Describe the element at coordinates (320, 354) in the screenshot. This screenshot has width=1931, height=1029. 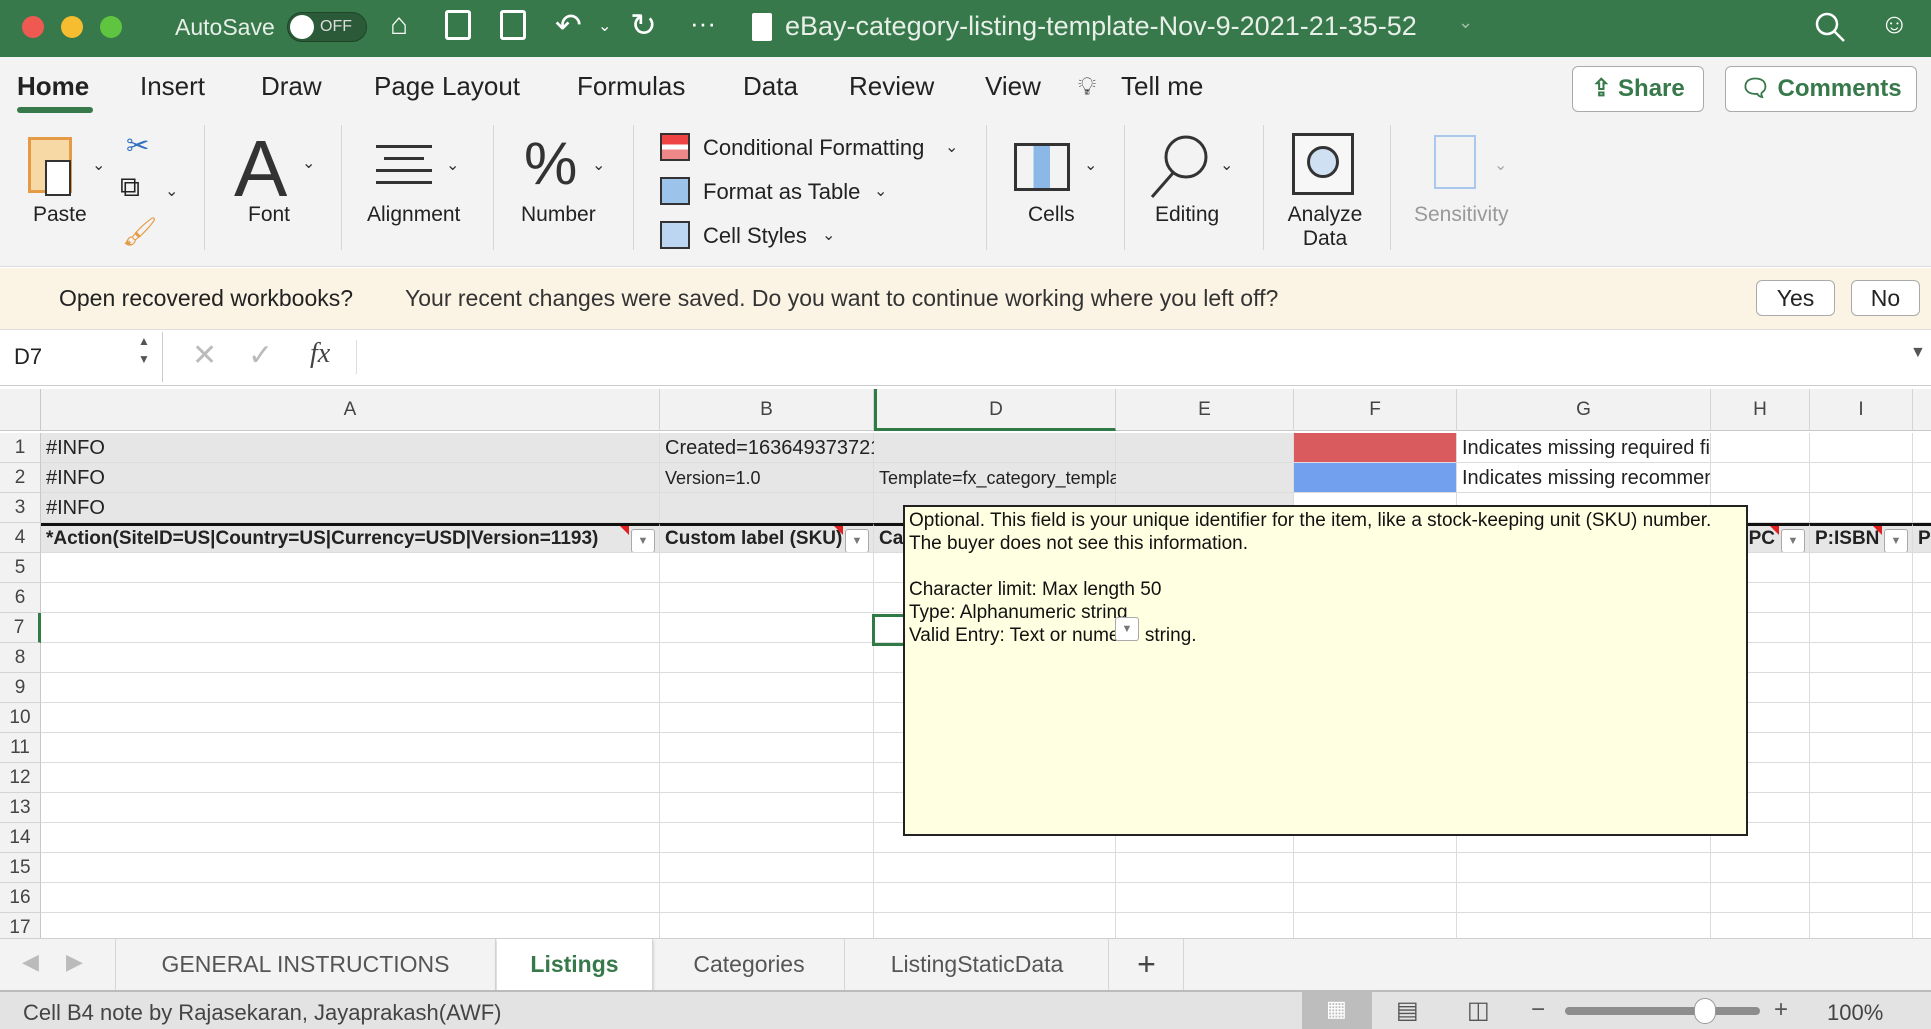
I see `insert-function-icon: fx` at that location.